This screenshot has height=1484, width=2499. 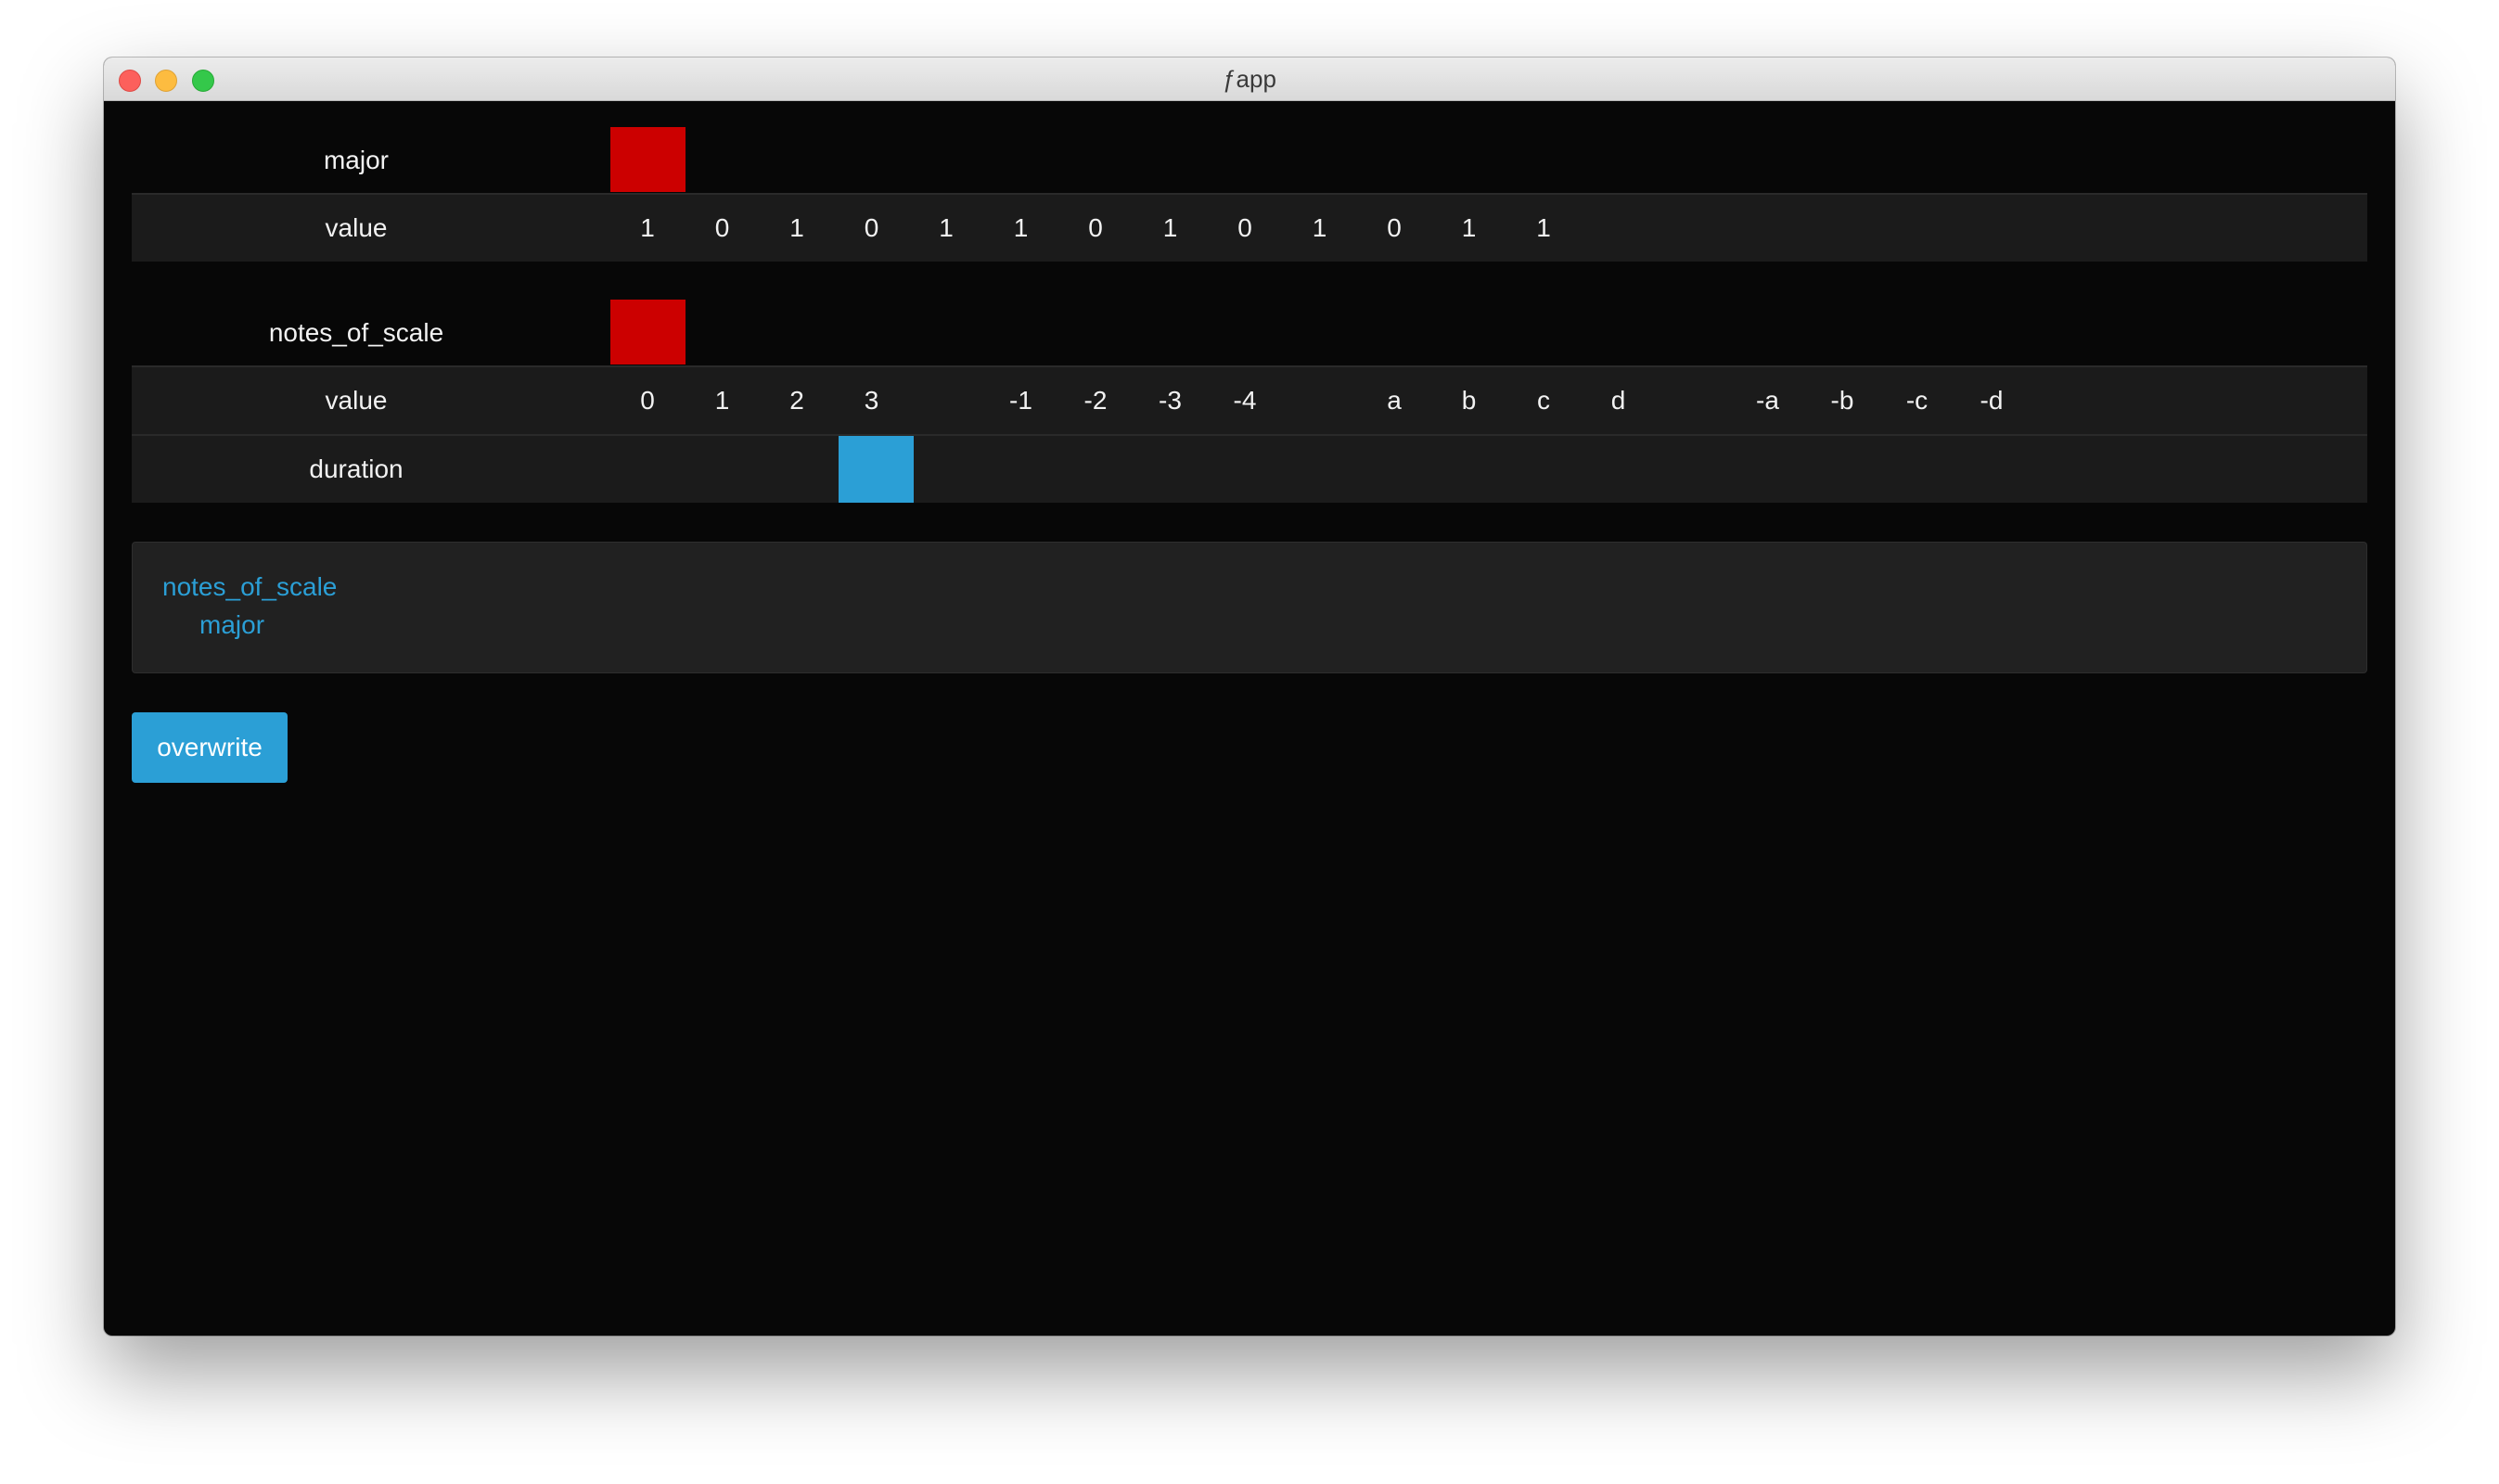 What do you see at coordinates (356, 468) in the screenshot?
I see `duration-row-label: duration` at bounding box center [356, 468].